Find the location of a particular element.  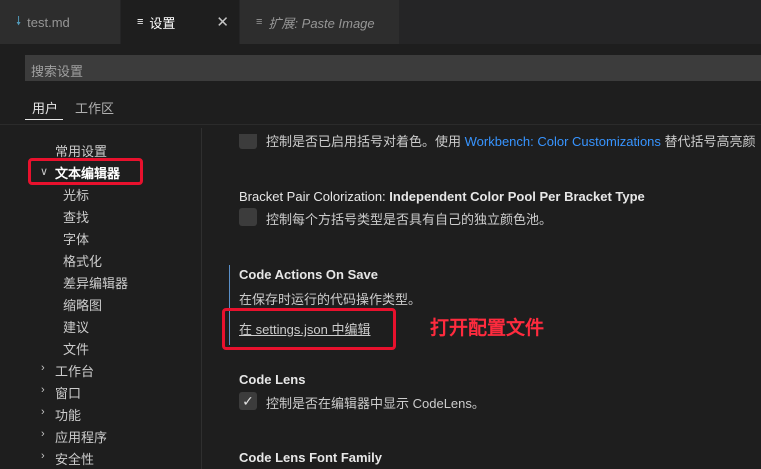

annotation-label: 打开配置文件 is located at coordinates (487, 328).